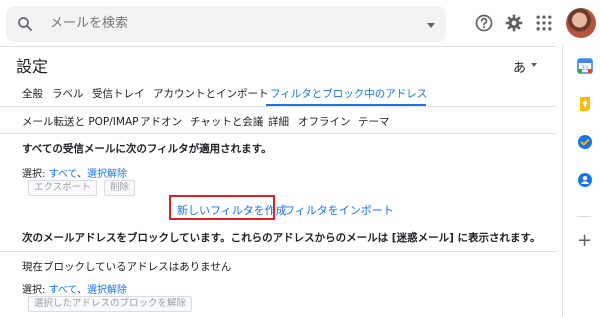  I want to click on export-button: エクスポート, so click(62, 188).